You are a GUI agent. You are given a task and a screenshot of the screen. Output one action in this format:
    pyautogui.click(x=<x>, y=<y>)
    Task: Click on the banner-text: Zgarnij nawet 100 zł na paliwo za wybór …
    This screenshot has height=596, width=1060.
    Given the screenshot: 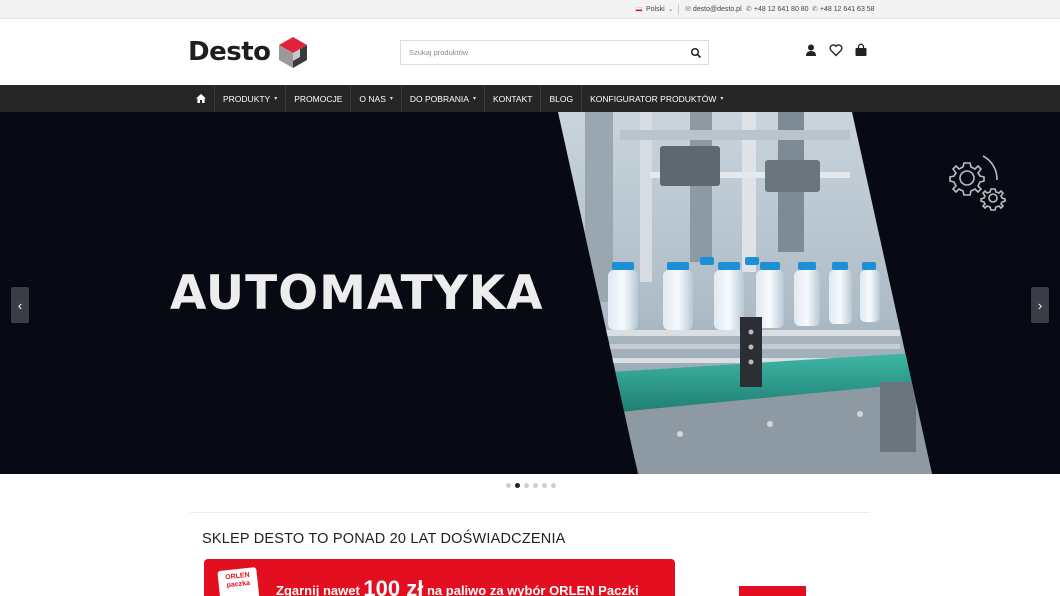 What is the action you would take?
    pyautogui.click(x=457, y=585)
    